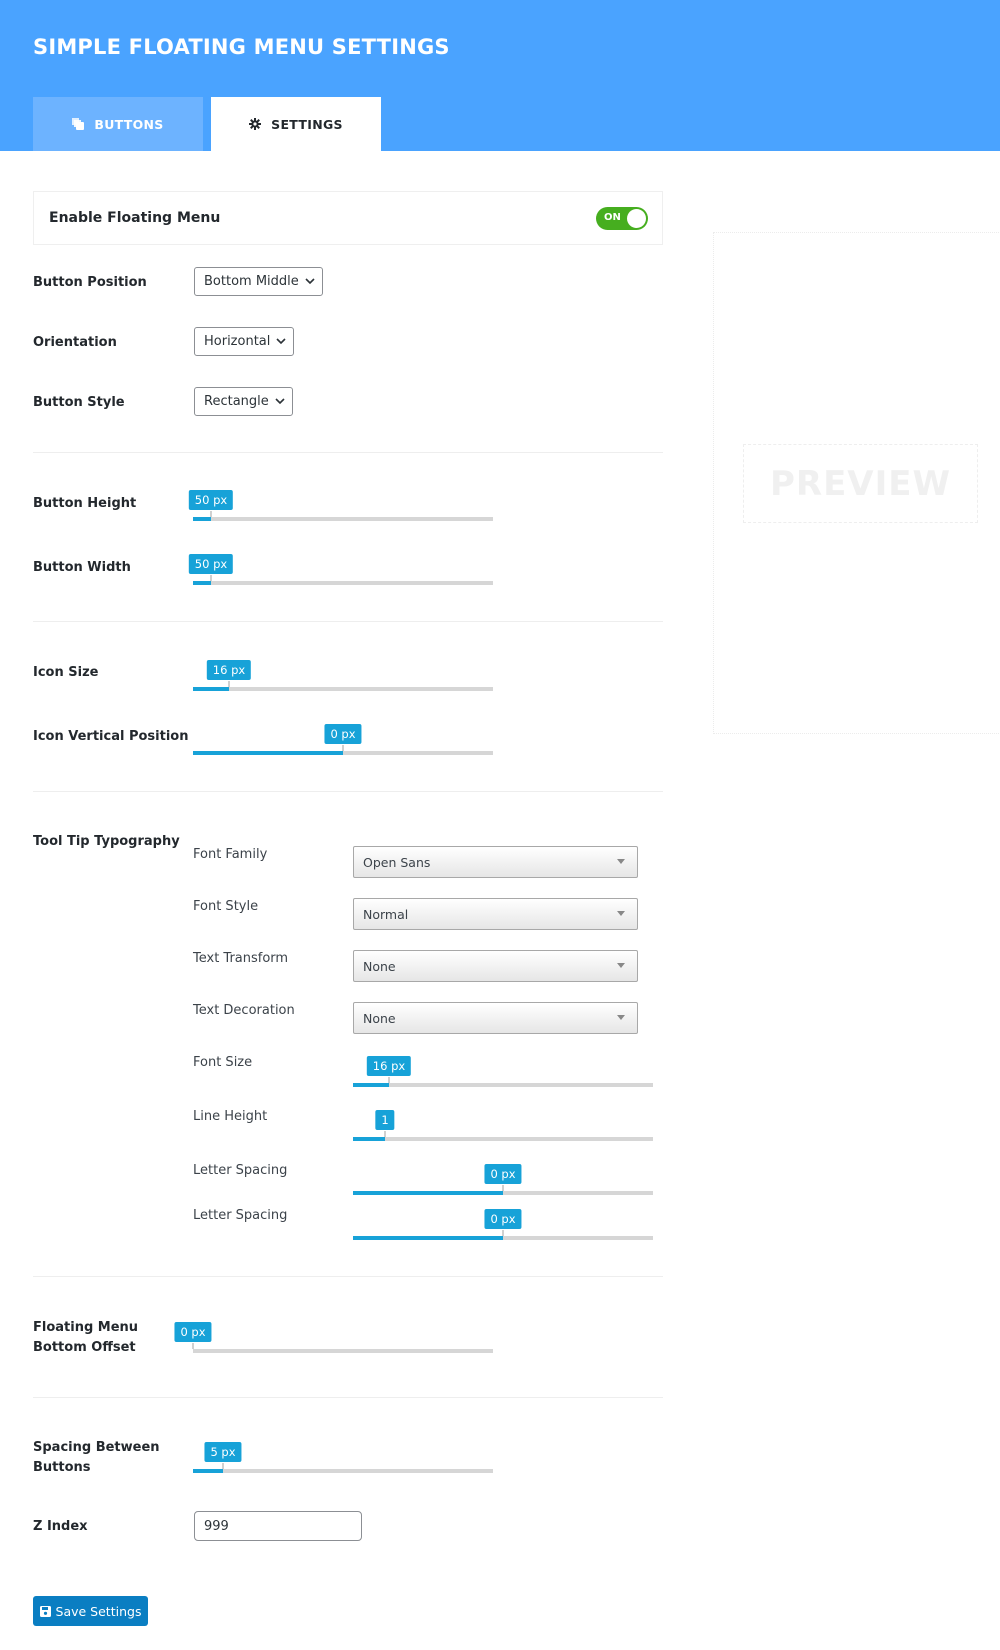 This screenshot has height=1650, width=1000. What do you see at coordinates (82, 567) in the screenshot?
I see `button-width-label: Button Width` at bounding box center [82, 567].